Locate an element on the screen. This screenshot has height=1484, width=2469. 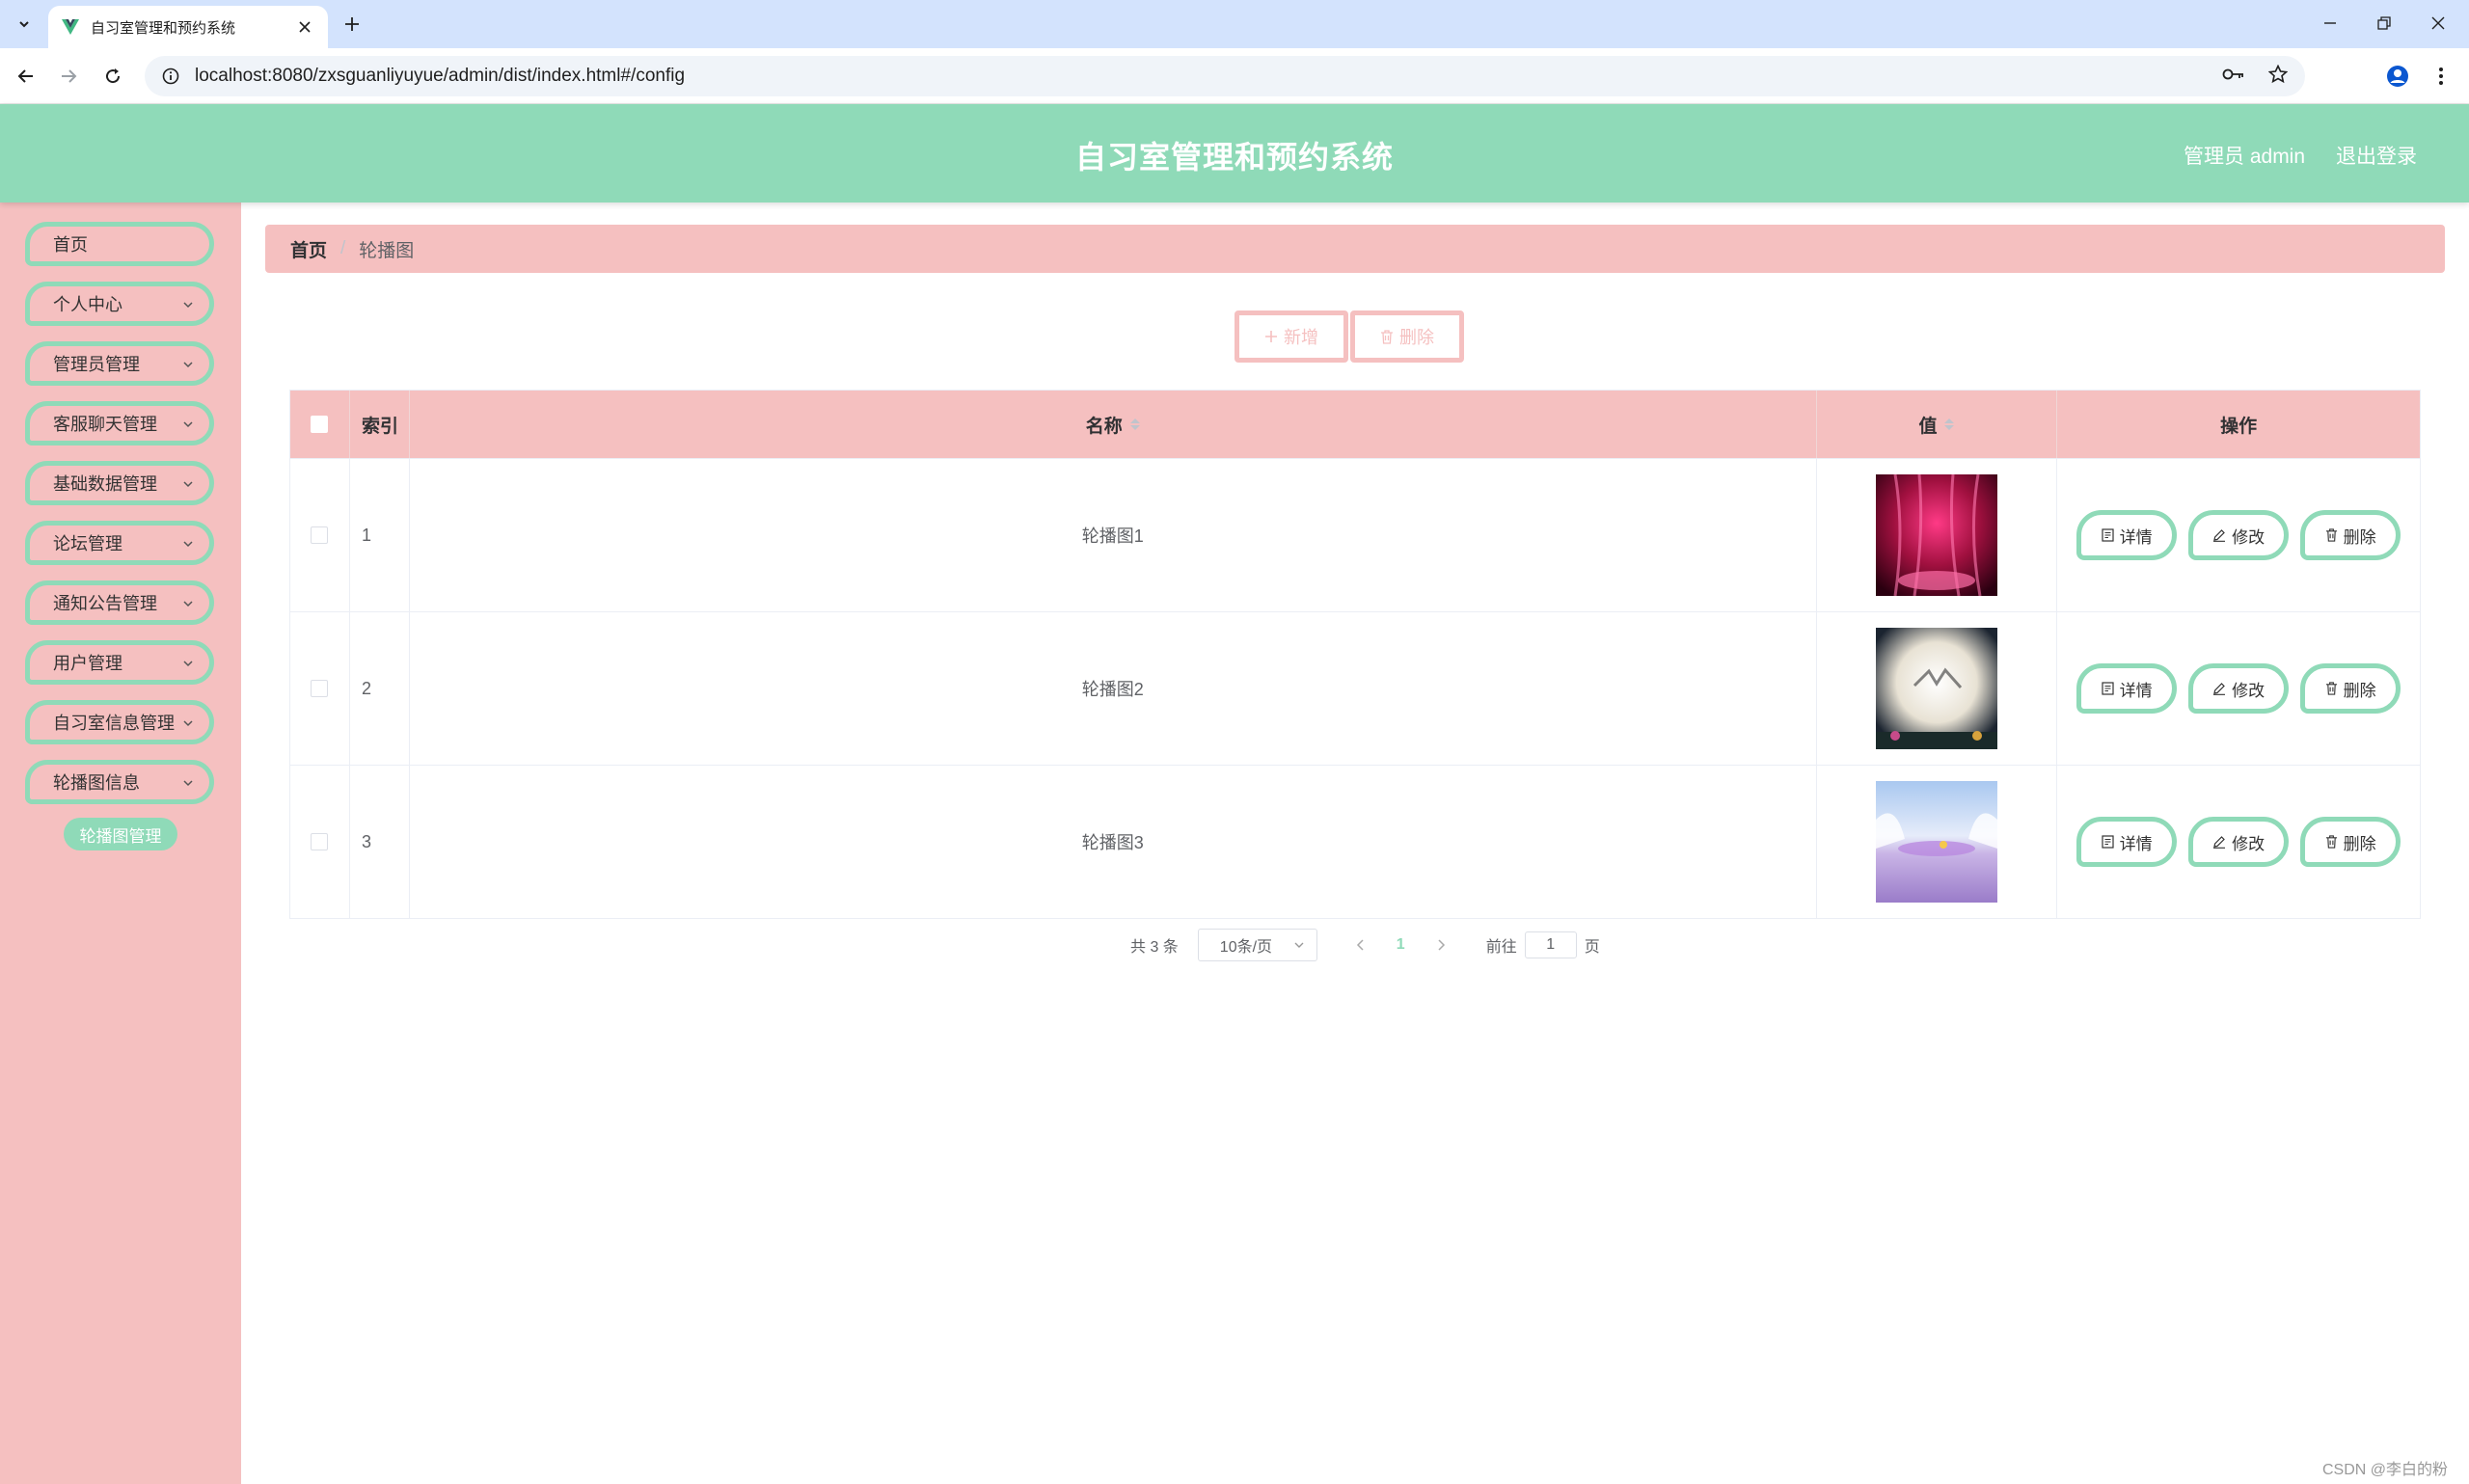
sidebar-item-basic-data: 基础数据管理 is located at coordinates (119, 483).